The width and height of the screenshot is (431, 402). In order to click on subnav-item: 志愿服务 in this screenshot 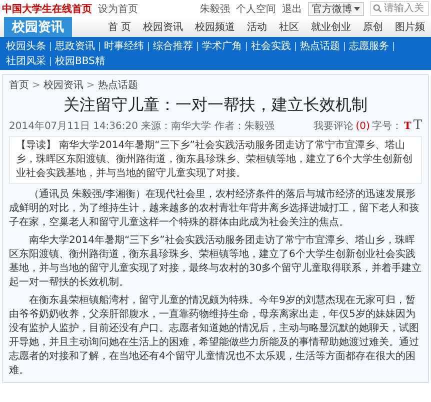, I will do `click(369, 46)`.